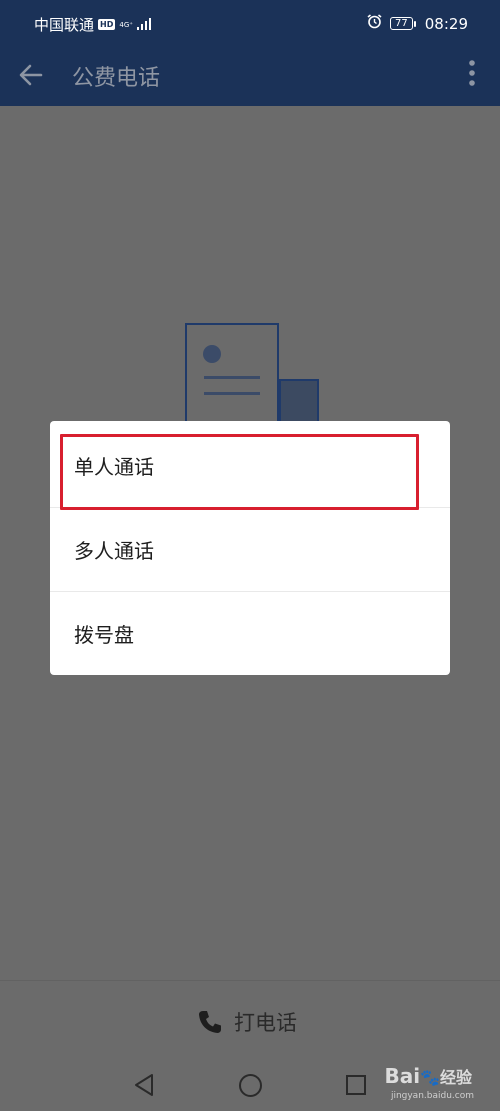 Image resolution: width=500 pixels, height=1111 pixels. Describe the element at coordinates (250, 76) in the screenshot. I see `app-bar: 公费电话` at that location.